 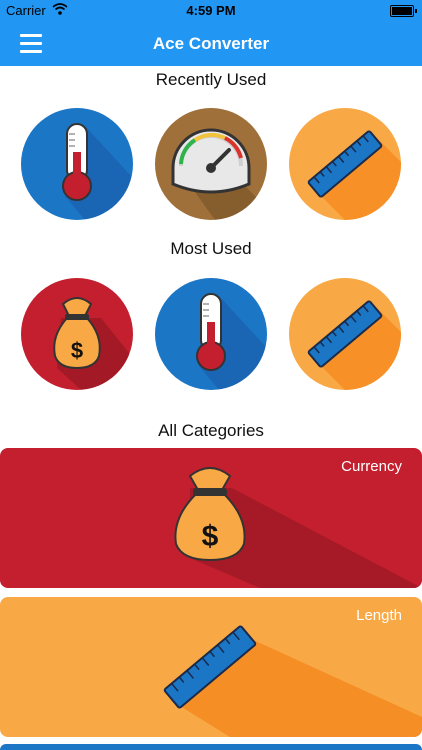 I want to click on most-item-temperature, so click(x=211, y=334).